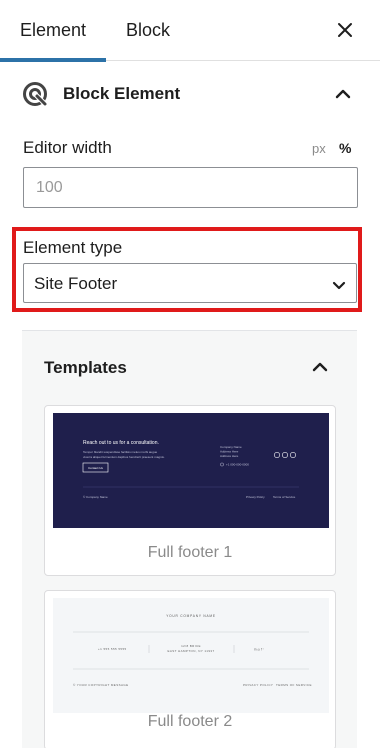 The width and height of the screenshot is (380, 748). What do you see at coordinates (319, 148) in the screenshot?
I see `unit-px-button: px` at bounding box center [319, 148].